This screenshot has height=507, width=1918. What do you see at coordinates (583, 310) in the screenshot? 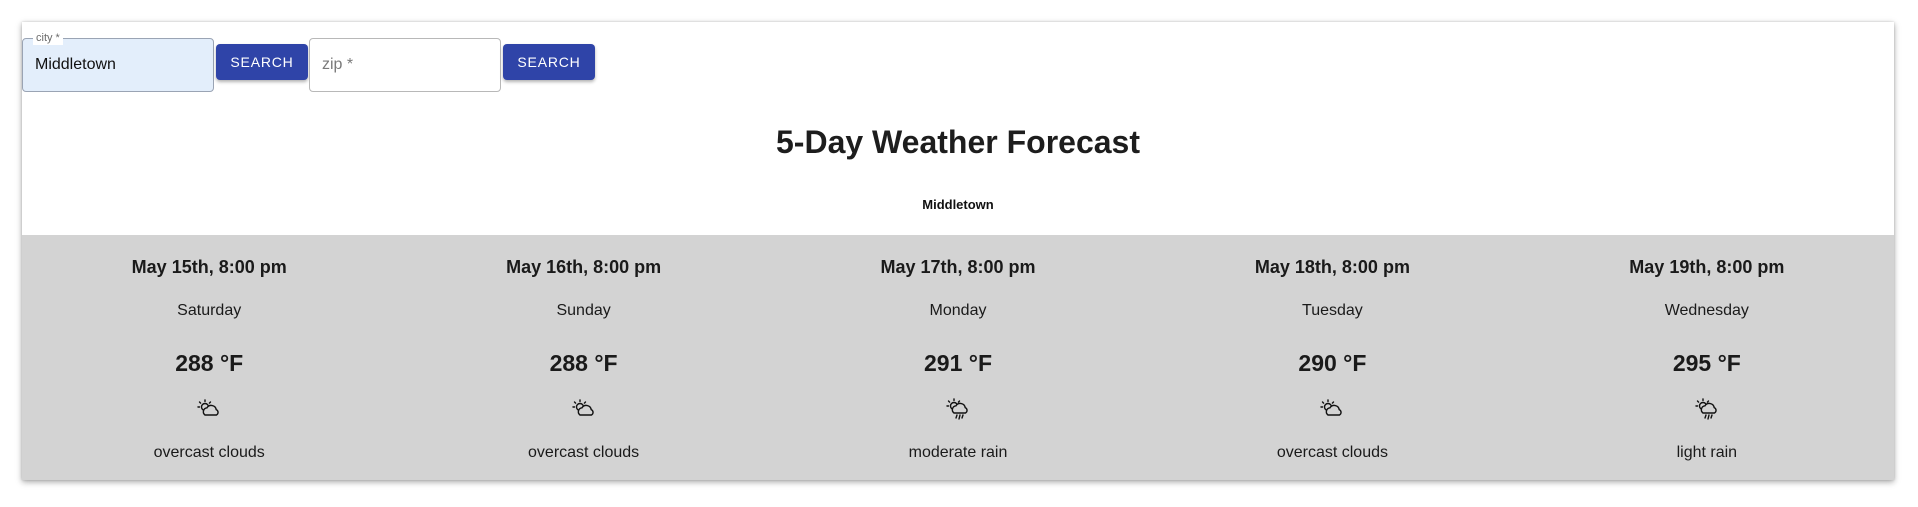
I see `forecast-weekday: Sunday` at bounding box center [583, 310].